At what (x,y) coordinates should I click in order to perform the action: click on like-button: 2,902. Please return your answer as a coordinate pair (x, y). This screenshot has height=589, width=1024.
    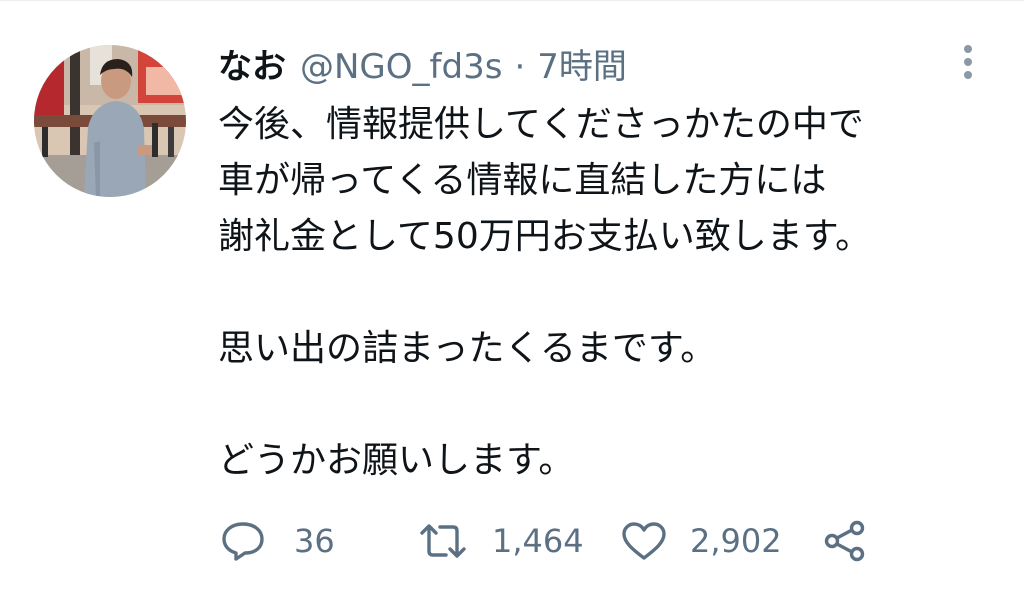
    Looking at the image, I should click on (701, 541).